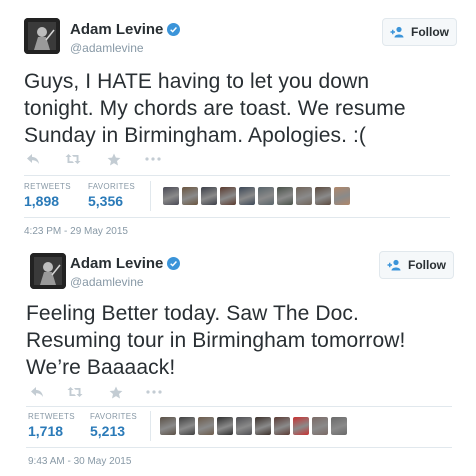  What do you see at coordinates (76, 231) in the screenshot?
I see `tweet-timestamp: 4:23 PM - 29 May 2015` at bounding box center [76, 231].